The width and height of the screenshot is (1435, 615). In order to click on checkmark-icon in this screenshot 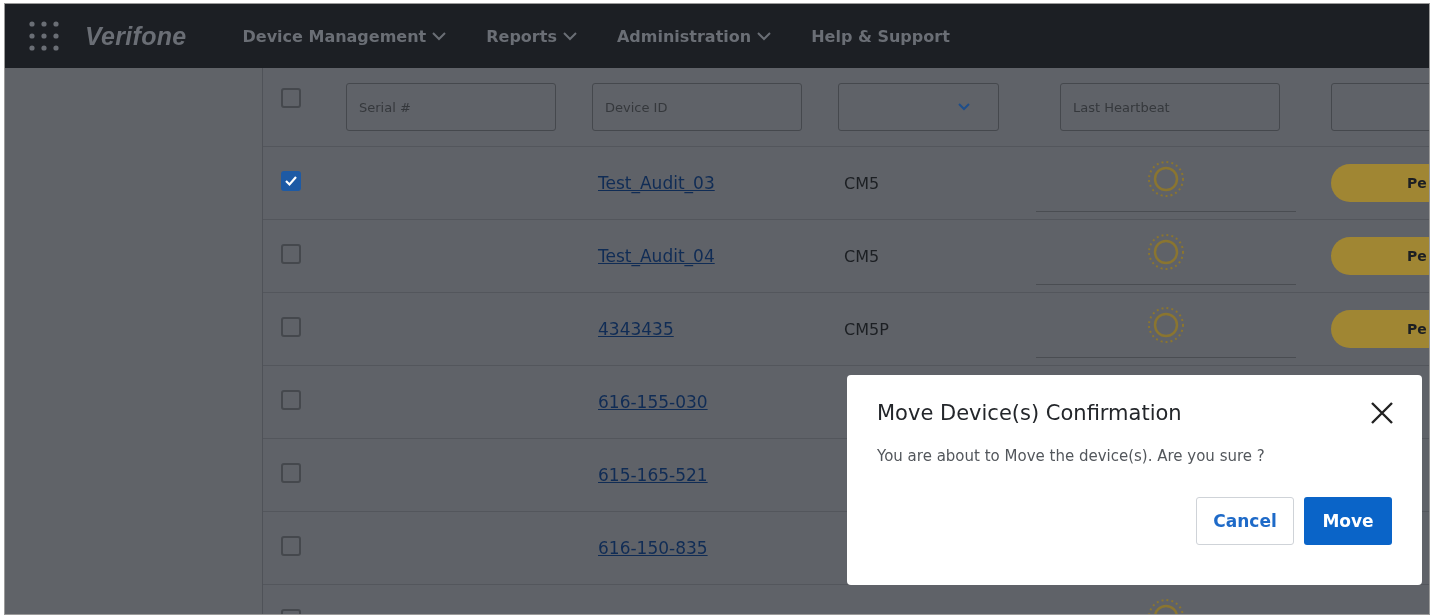, I will do `click(291, 181)`.